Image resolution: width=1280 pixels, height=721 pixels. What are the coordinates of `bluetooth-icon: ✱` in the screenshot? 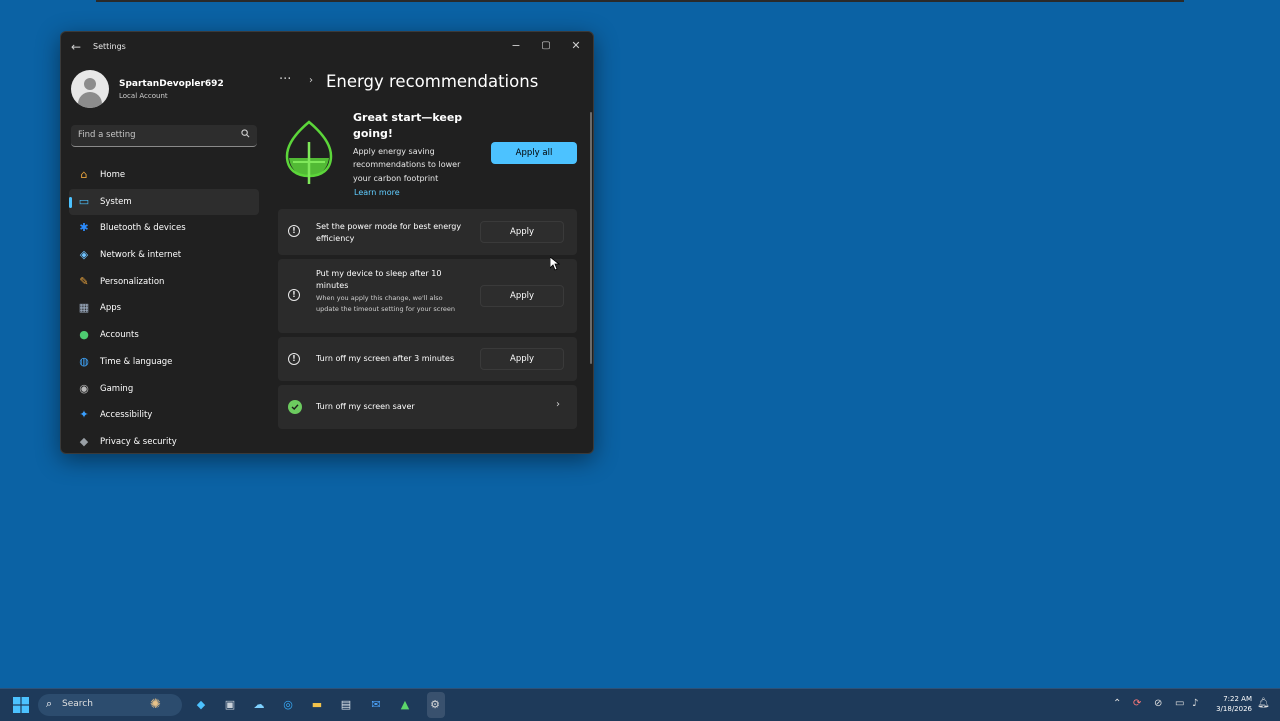 It's located at (84, 228).